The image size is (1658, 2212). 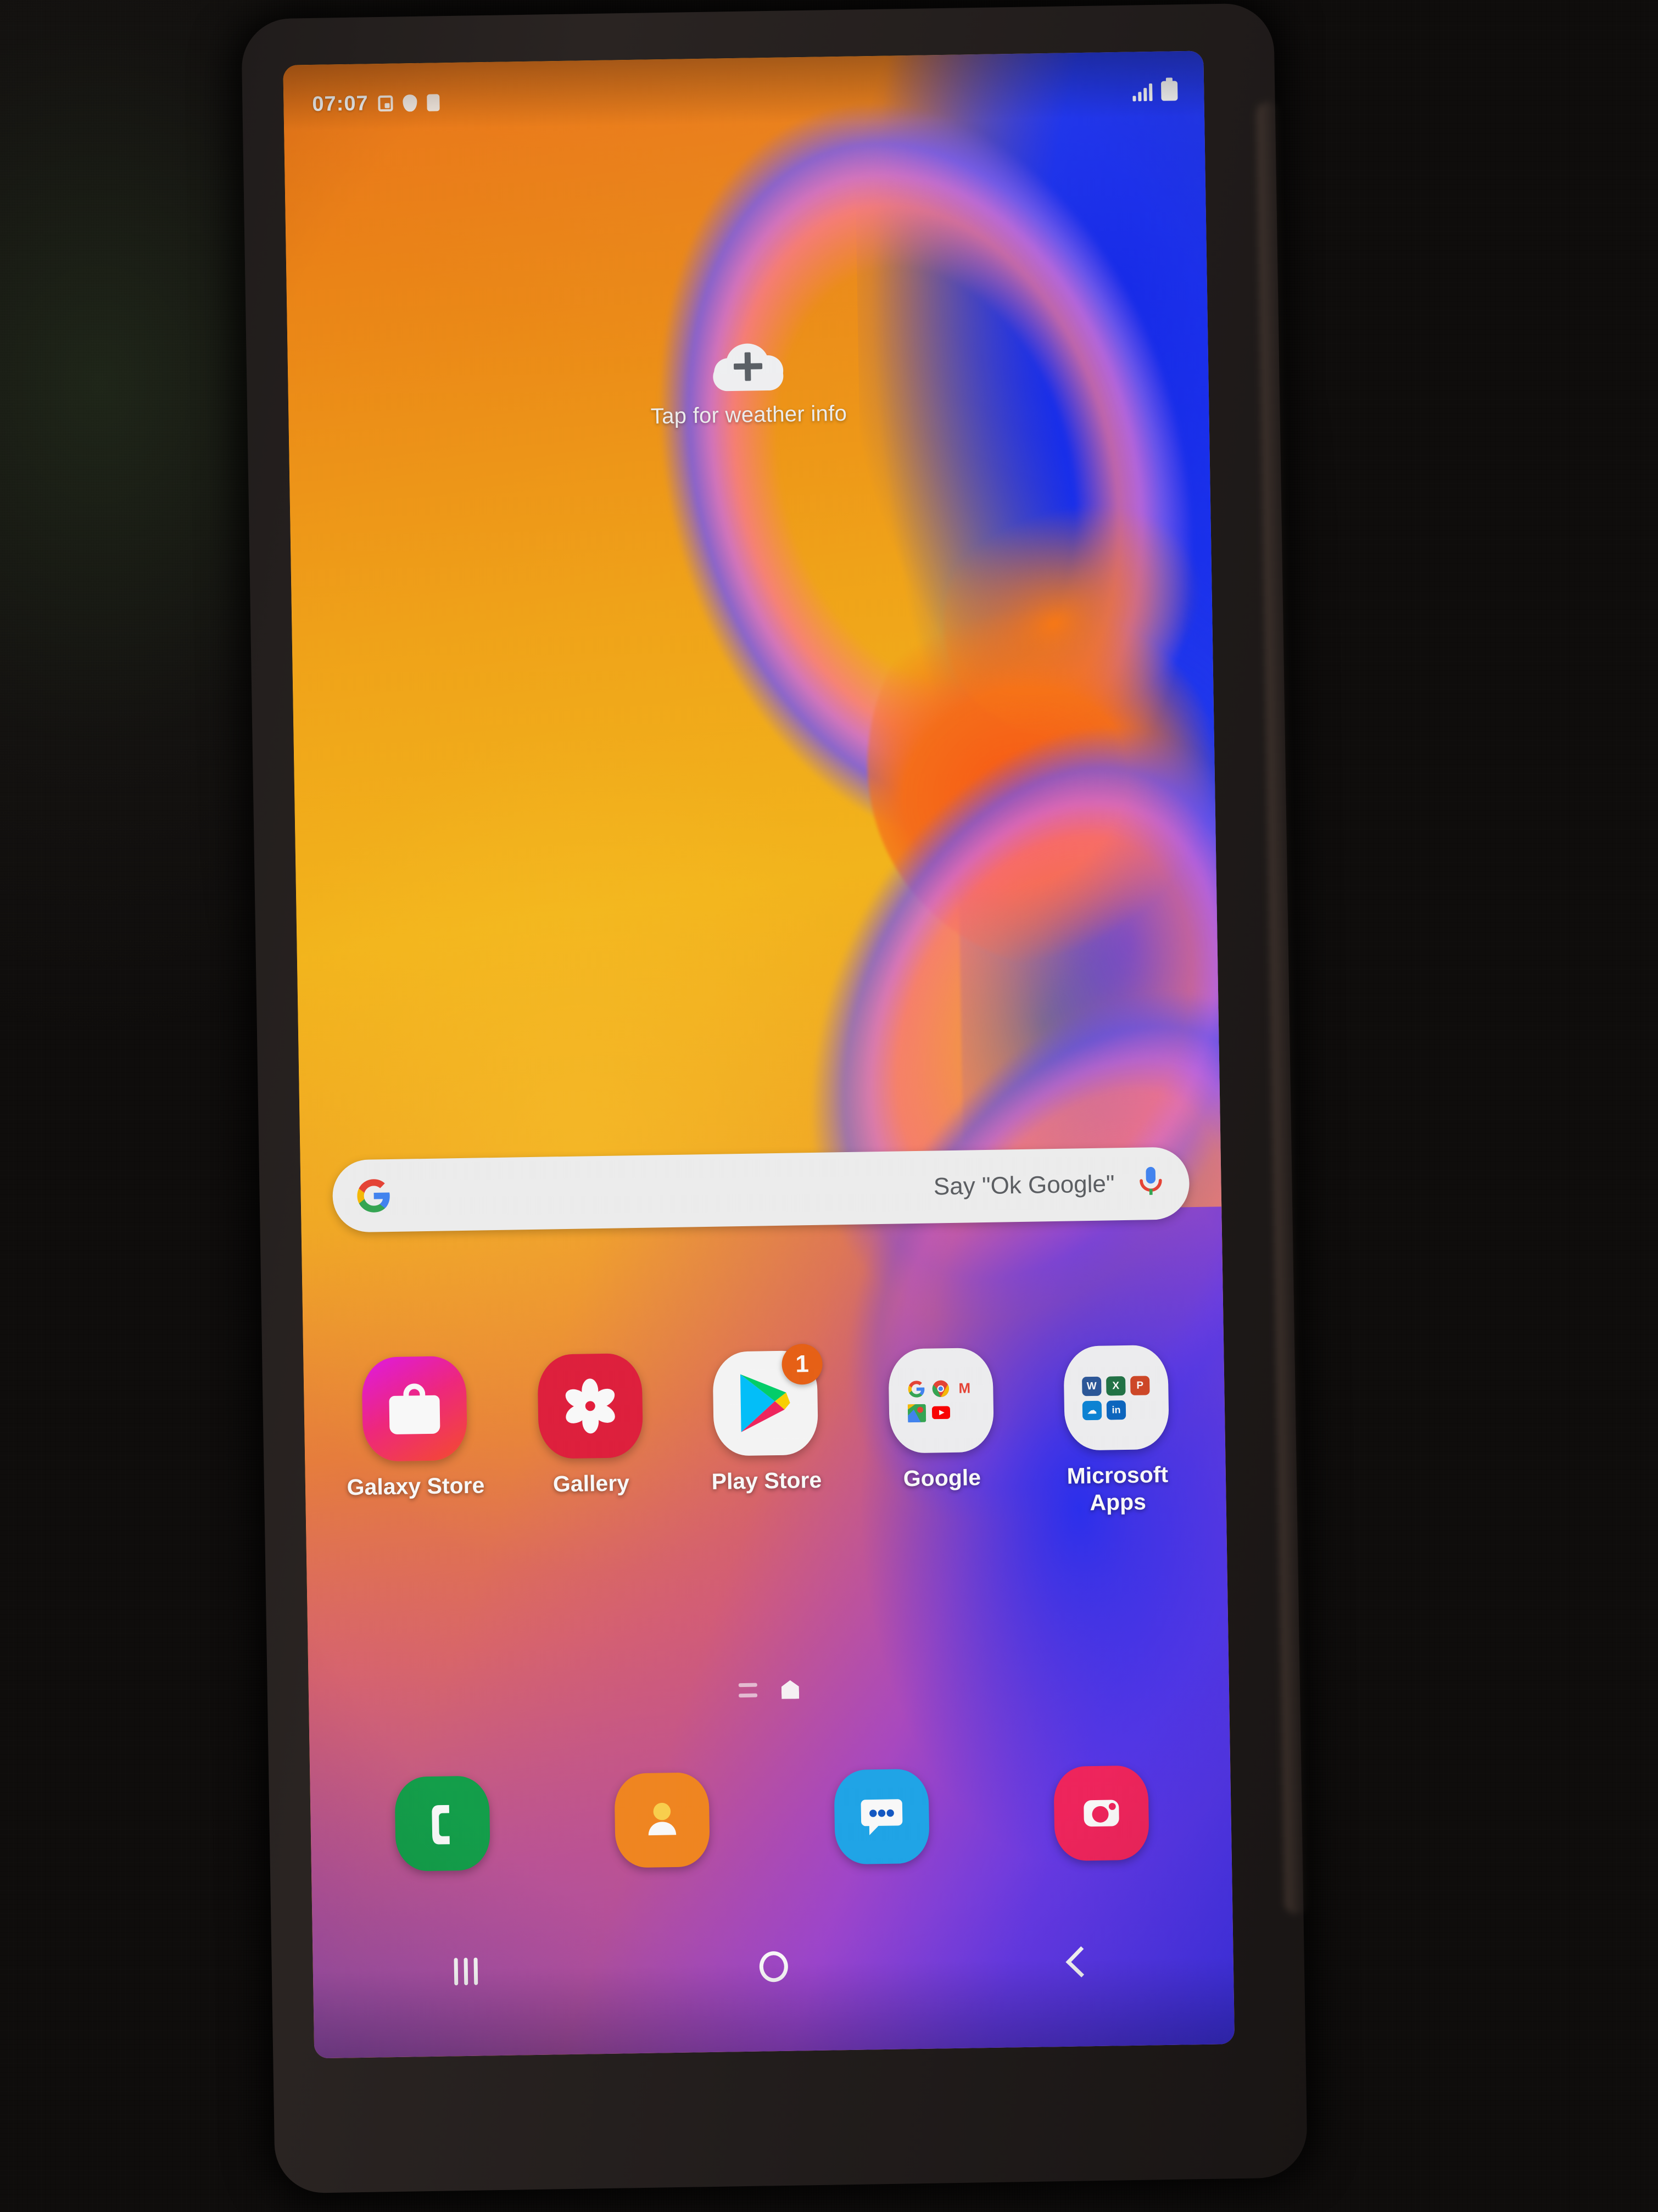 I want to click on microphone-icon, so click(x=1150, y=1183).